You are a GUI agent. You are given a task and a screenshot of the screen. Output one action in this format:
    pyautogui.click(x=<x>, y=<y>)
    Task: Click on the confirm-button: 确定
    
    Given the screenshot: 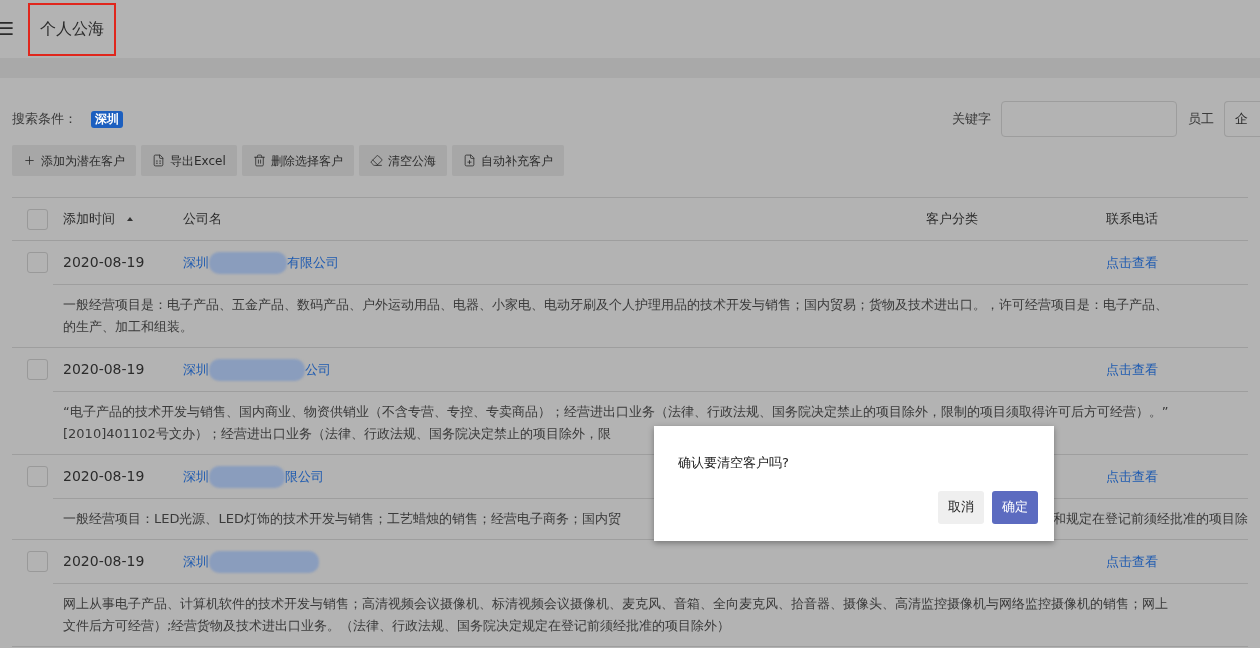 What is the action you would take?
    pyautogui.click(x=1015, y=507)
    